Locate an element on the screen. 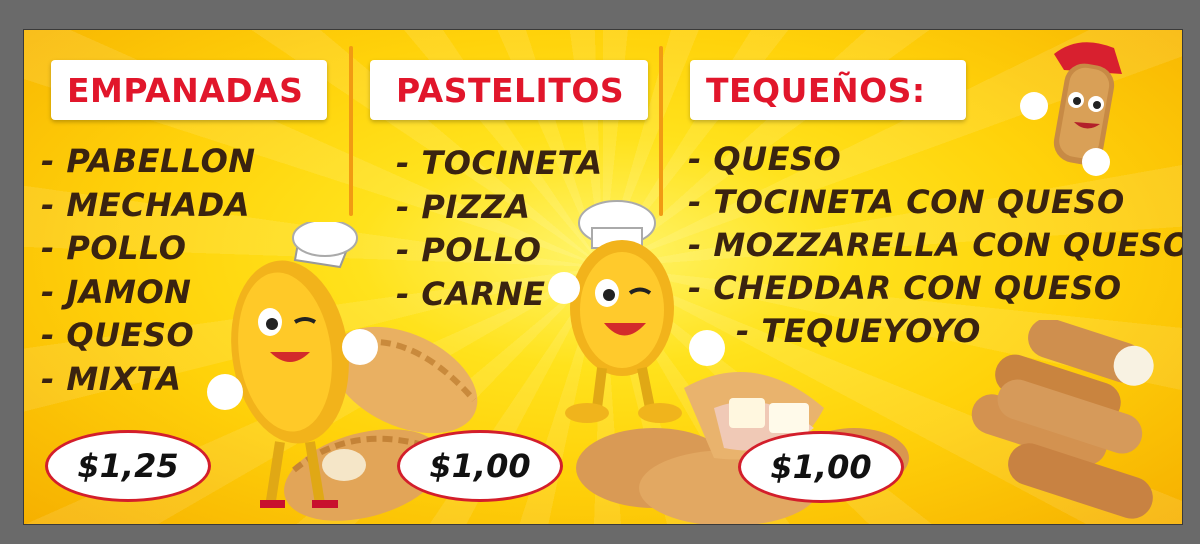 This screenshot has width=1200, height=544. pastelitos-list: - TOCINETA - PIZZA - POLLO - CARNE is located at coordinates (499, 229).